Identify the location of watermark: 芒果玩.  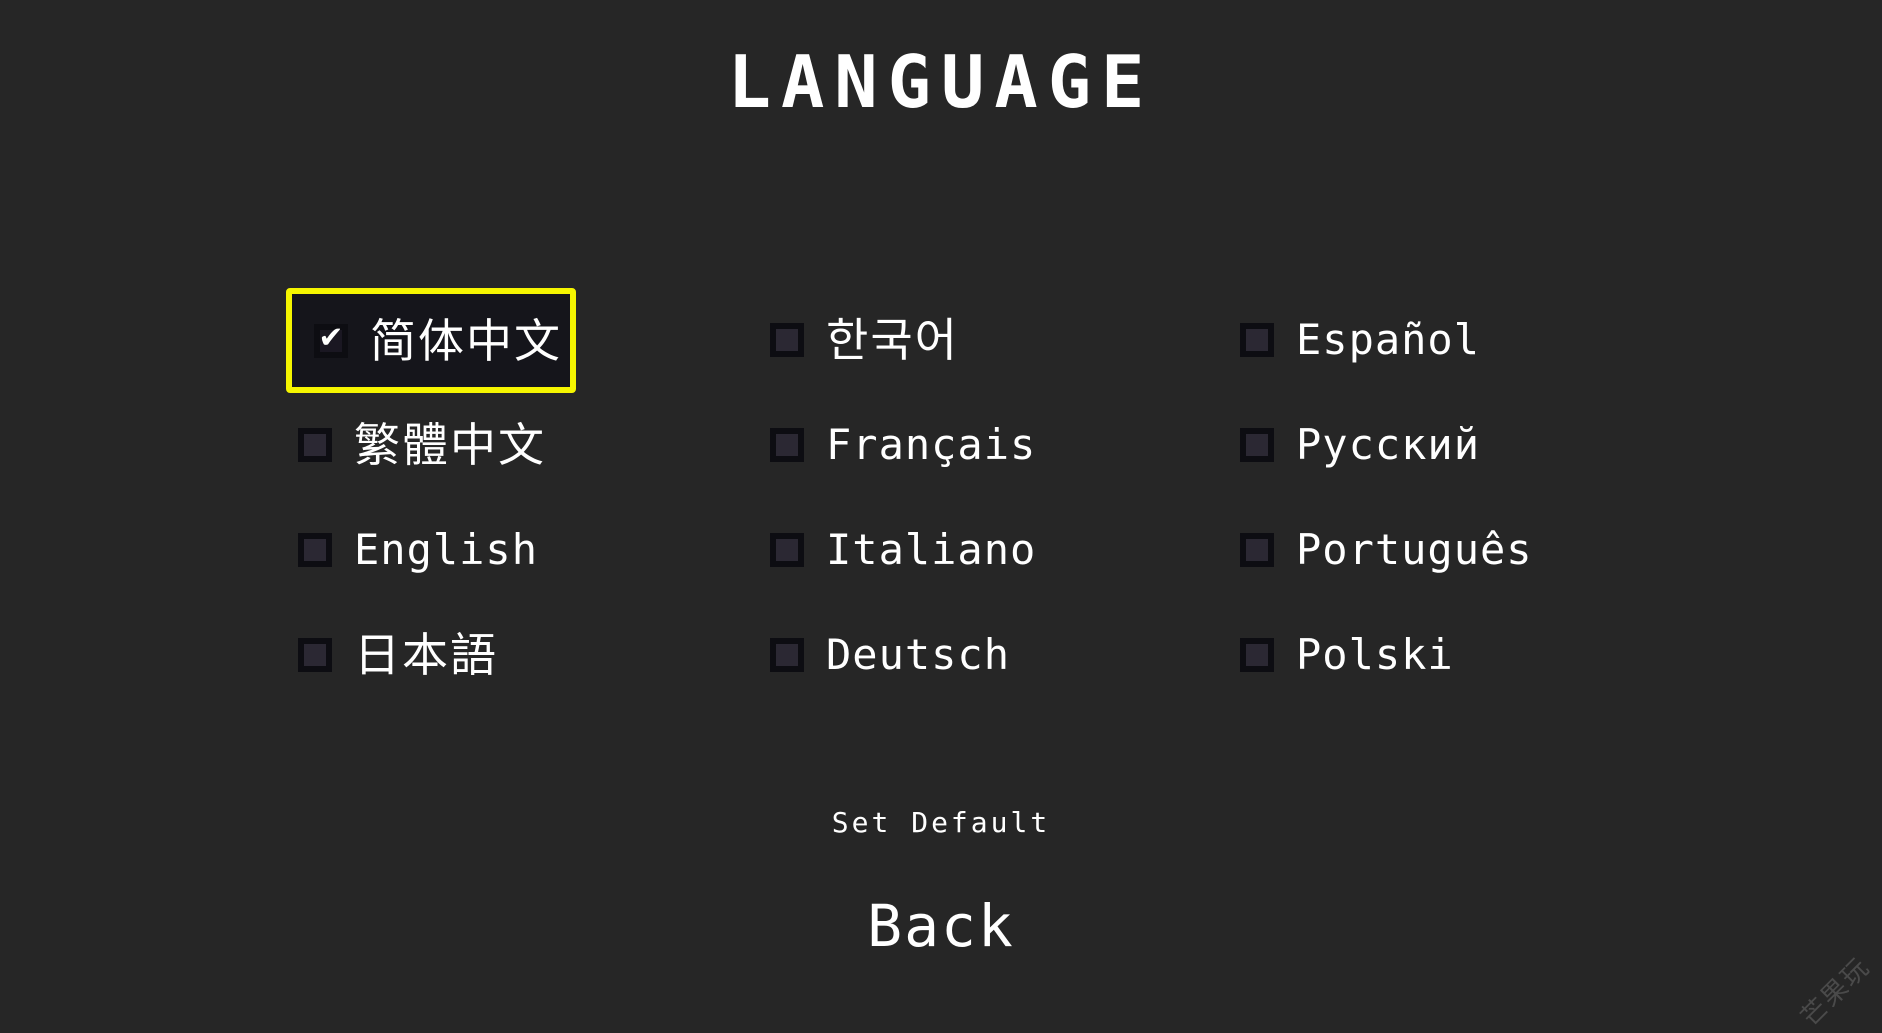
(1836, 992).